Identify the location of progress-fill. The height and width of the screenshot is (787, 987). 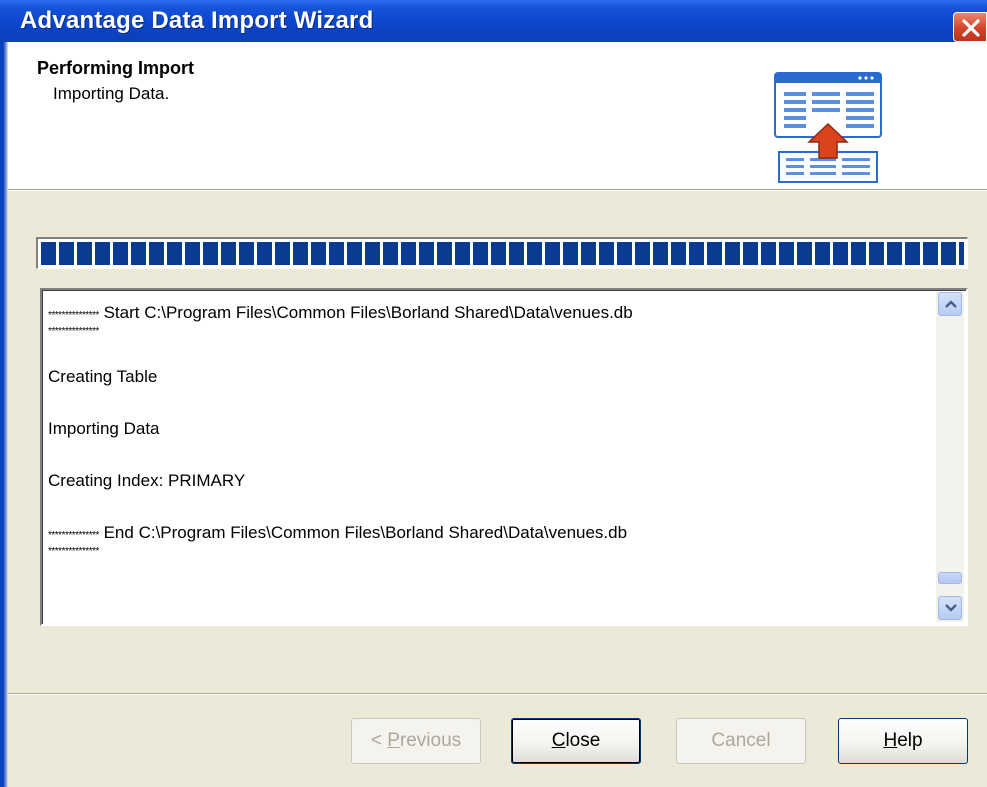
(502, 253).